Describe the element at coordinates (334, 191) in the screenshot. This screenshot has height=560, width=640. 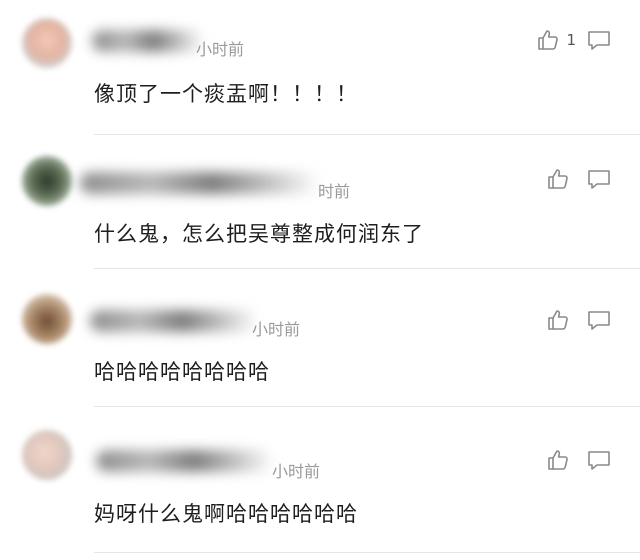
I see `comment-time: 时前` at that location.